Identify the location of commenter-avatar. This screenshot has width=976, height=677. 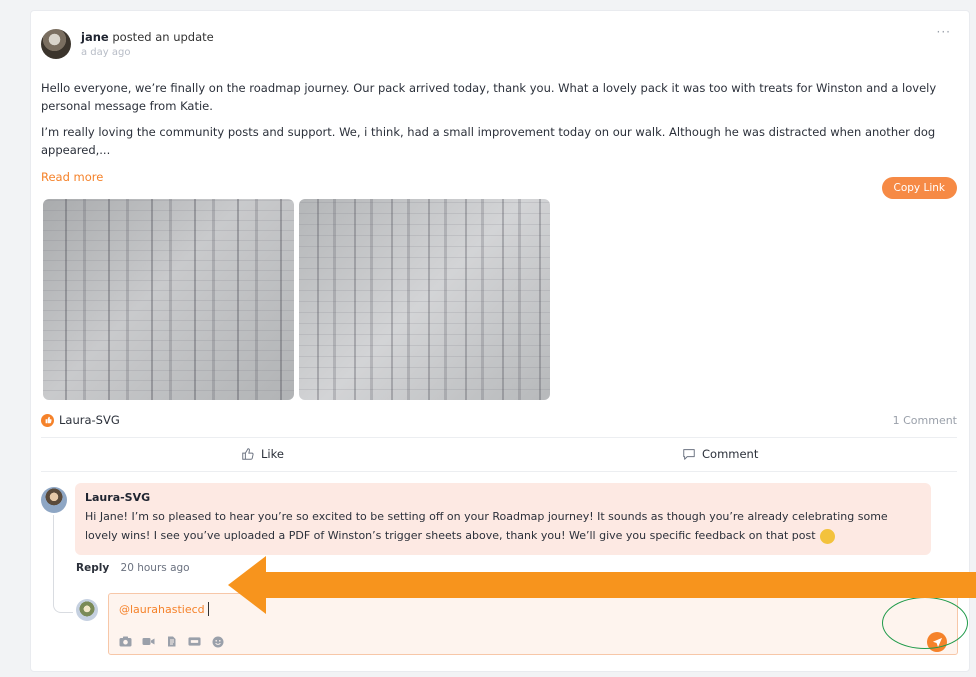
(54, 500).